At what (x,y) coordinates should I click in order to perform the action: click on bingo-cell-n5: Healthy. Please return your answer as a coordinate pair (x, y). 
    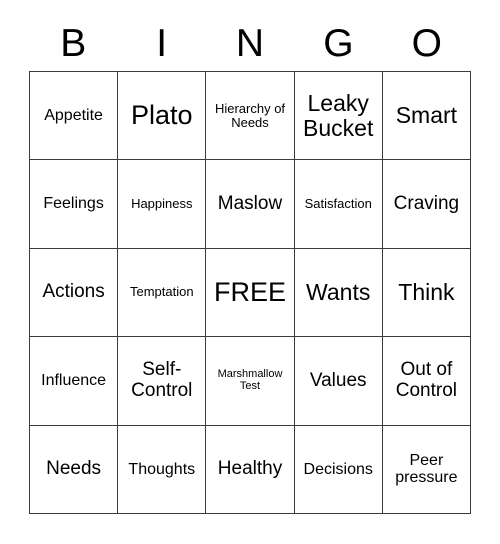
    Looking at the image, I should click on (250, 469).